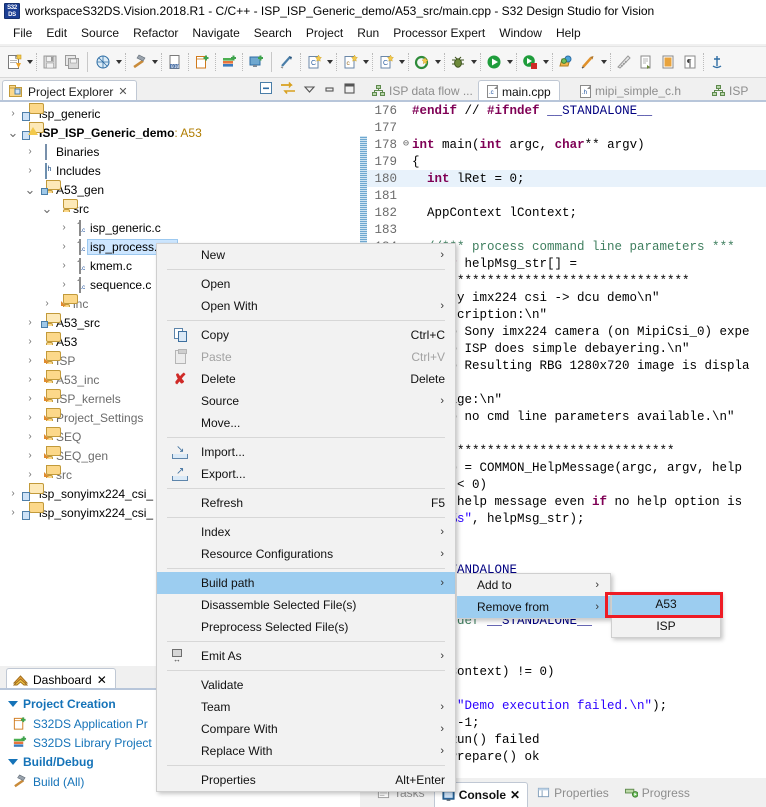  What do you see at coordinates (175, 62) in the screenshot?
I see `binary-010-icon: 010` at bounding box center [175, 62].